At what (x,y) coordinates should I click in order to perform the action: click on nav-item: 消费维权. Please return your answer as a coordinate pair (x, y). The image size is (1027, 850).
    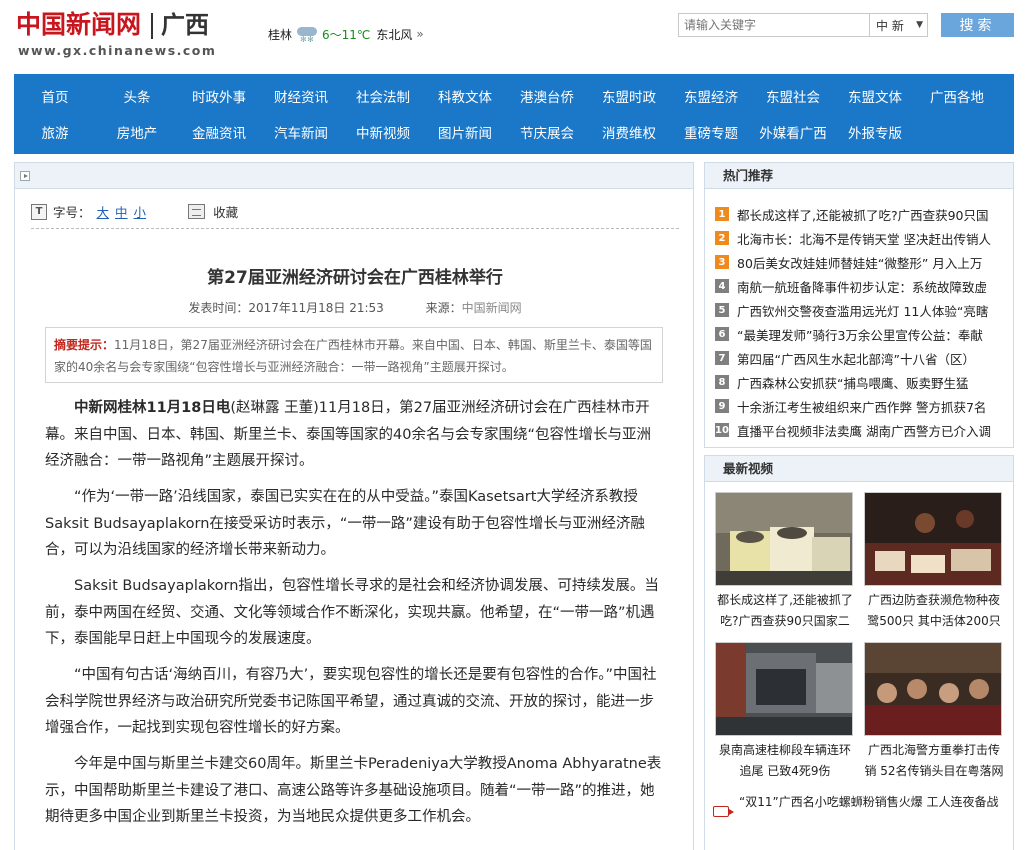
    Looking at the image, I should click on (629, 132).